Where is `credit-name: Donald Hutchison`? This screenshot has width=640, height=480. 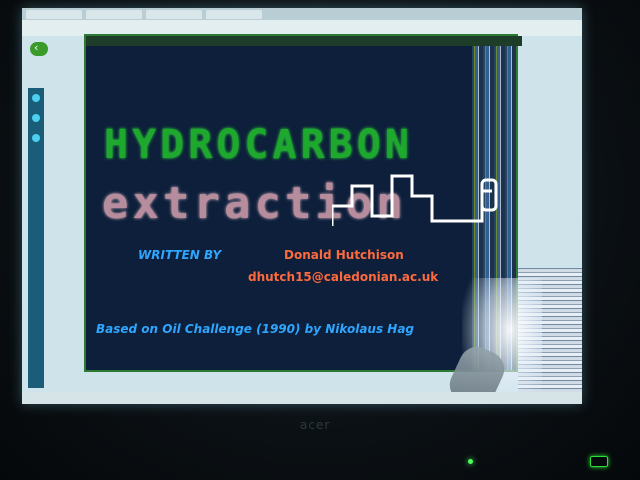
credit-name: Donald Hutchison is located at coordinates (344, 255).